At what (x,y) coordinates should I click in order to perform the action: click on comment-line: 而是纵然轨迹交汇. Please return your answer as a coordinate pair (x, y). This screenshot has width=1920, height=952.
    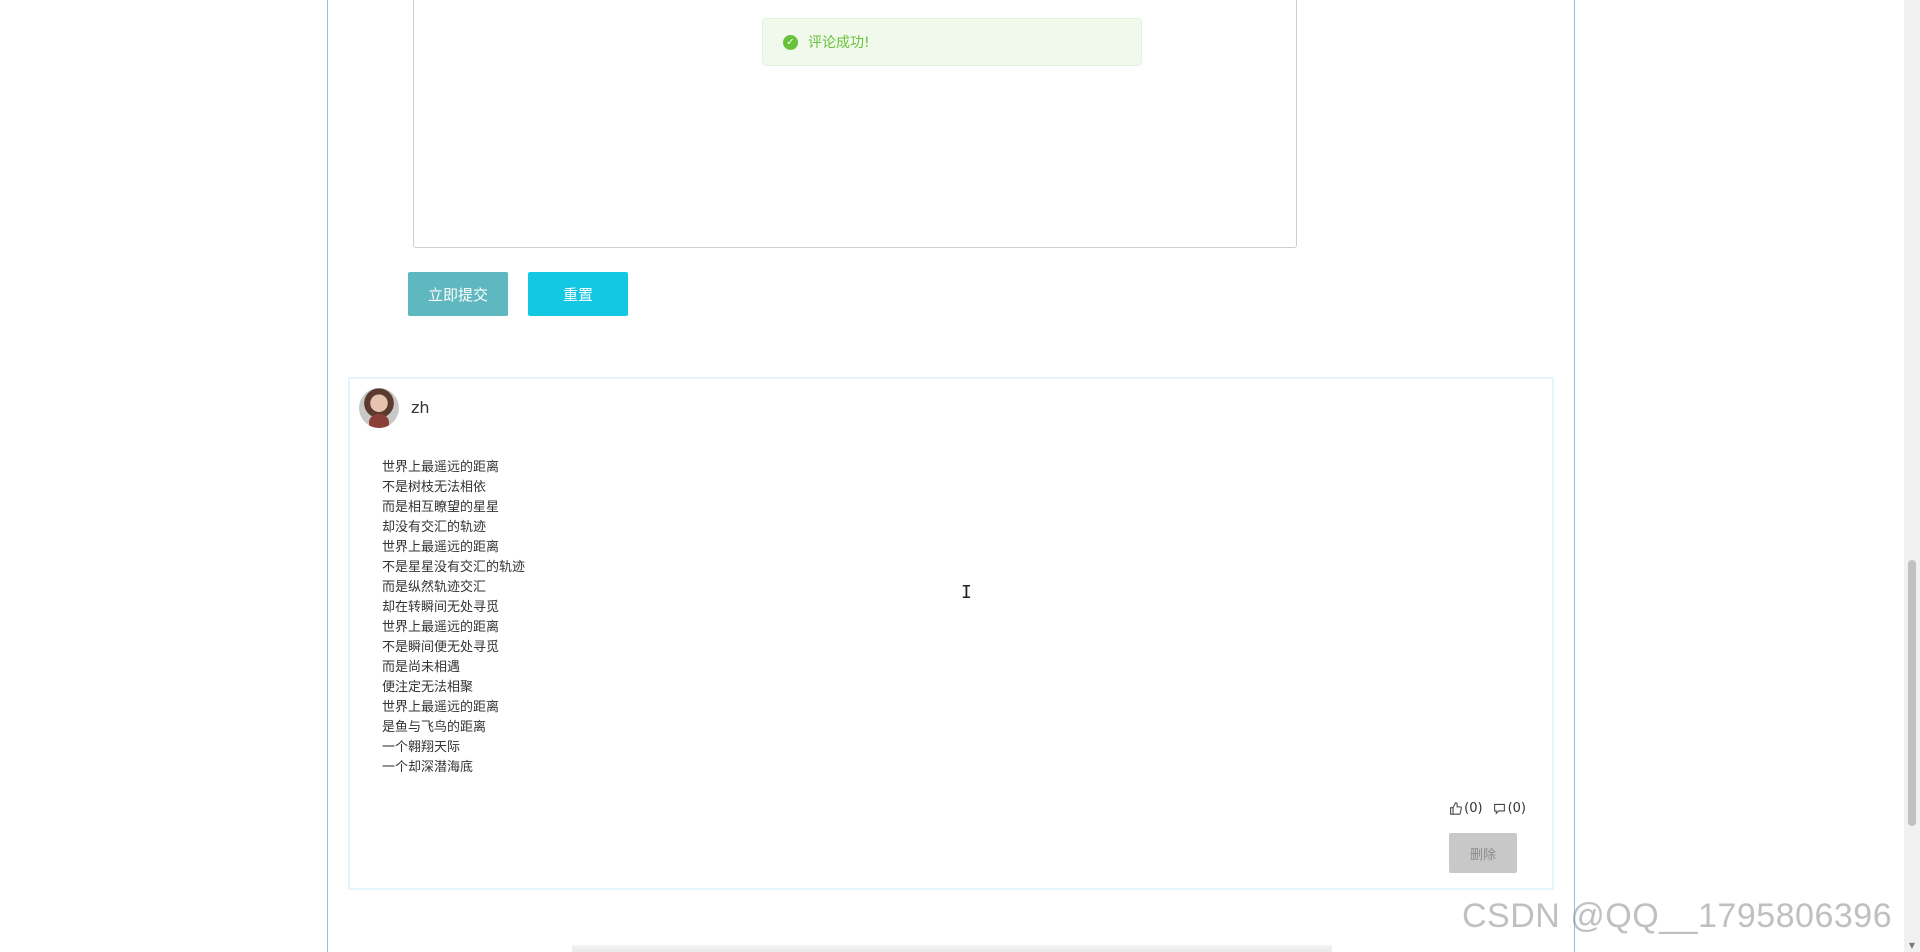
    Looking at the image, I should click on (434, 587).